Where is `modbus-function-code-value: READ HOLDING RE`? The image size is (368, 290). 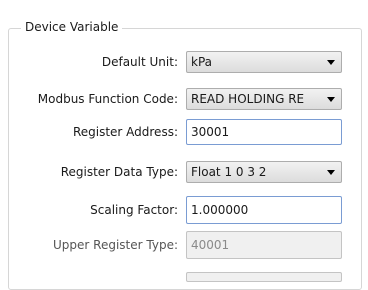
modbus-function-code-value: READ HOLDING RE is located at coordinates (248, 99).